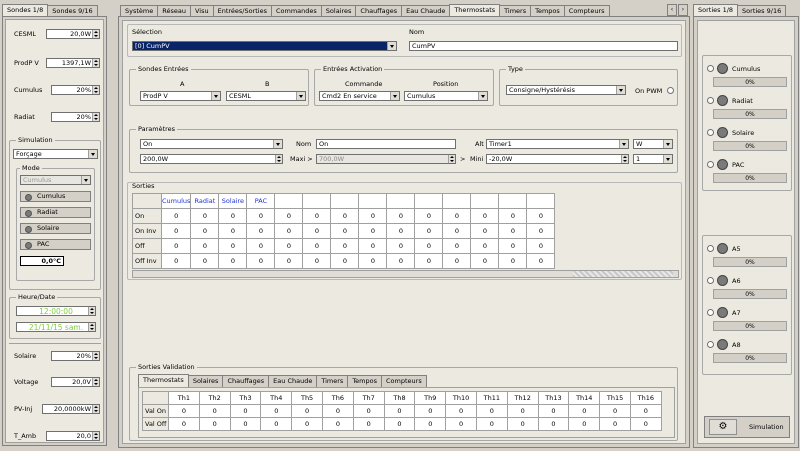 This screenshot has width=800, height=451. What do you see at coordinates (386, 144) in the screenshot?
I see `param-nom-input: On` at bounding box center [386, 144].